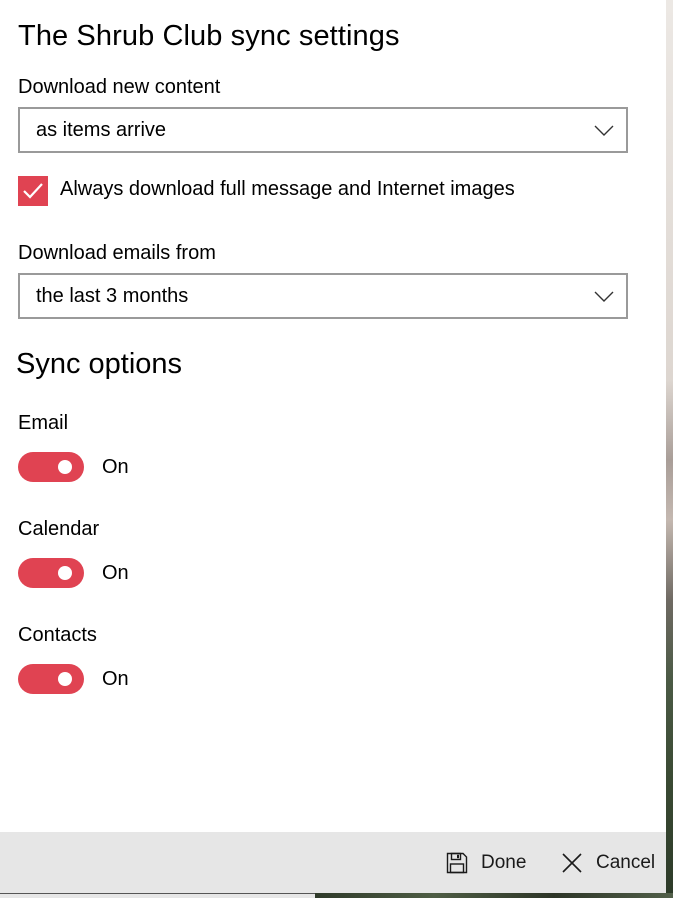 Image resolution: width=673 pixels, height=898 pixels. Describe the element at coordinates (157, 895) in the screenshot. I see `taskbar-edge` at that location.